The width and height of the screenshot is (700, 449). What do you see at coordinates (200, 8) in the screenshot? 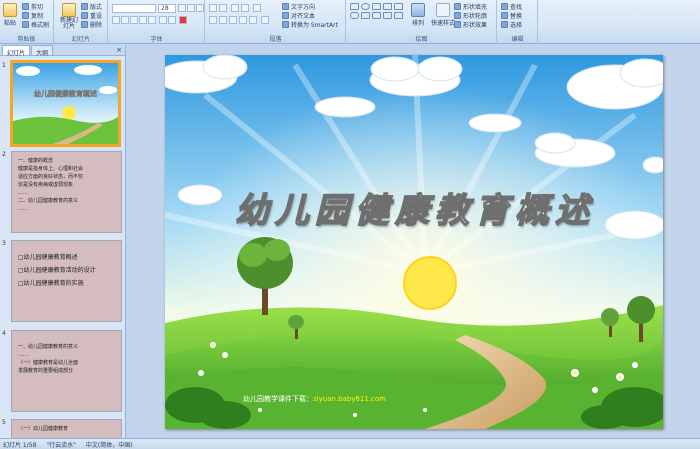
I see `clear-format-button` at bounding box center [200, 8].